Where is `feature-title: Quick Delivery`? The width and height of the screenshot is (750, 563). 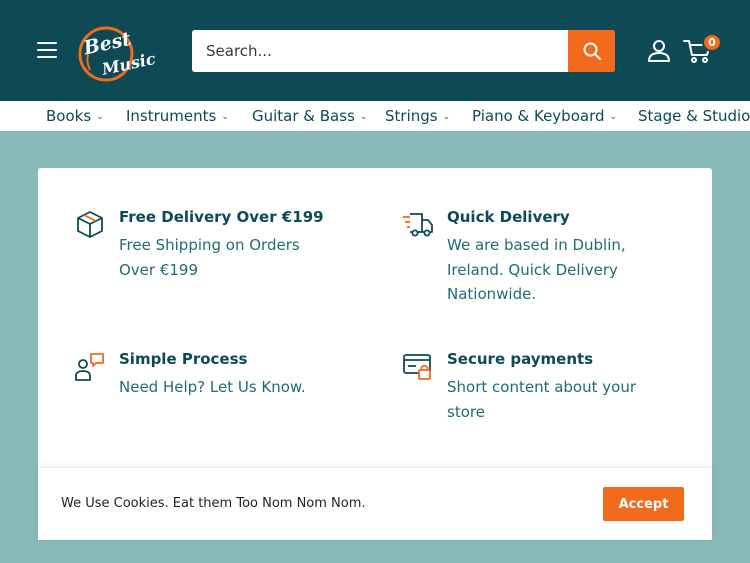 feature-title: Quick Delivery is located at coordinates (508, 217).